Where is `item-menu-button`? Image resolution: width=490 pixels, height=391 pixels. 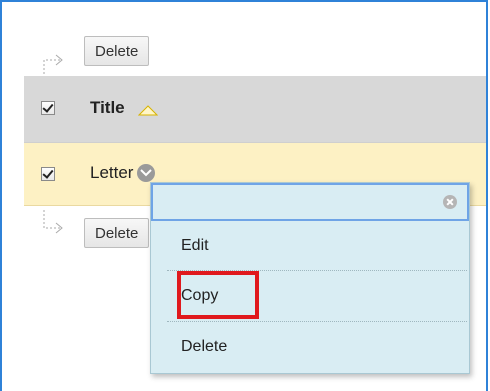 item-menu-button is located at coordinates (146, 173).